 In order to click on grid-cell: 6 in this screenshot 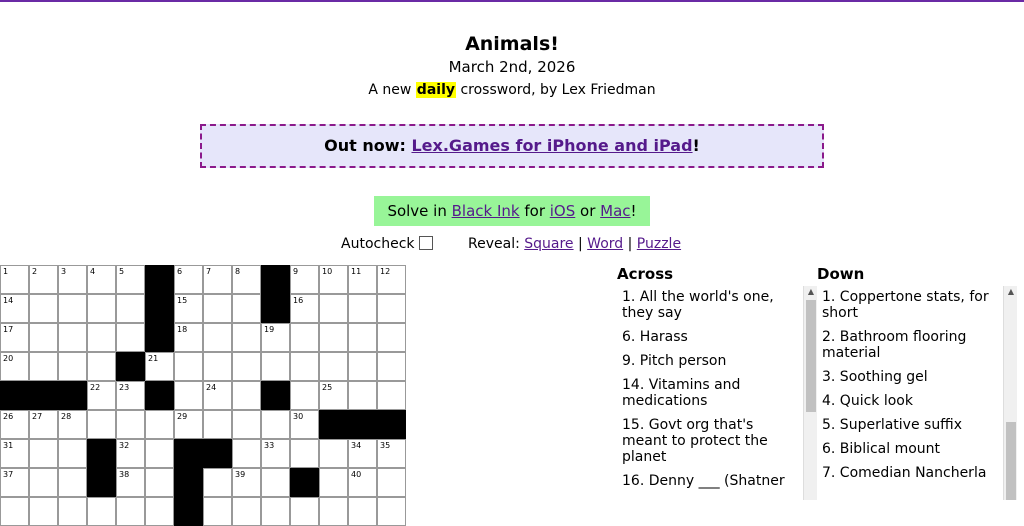, I will do `click(188, 279)`.